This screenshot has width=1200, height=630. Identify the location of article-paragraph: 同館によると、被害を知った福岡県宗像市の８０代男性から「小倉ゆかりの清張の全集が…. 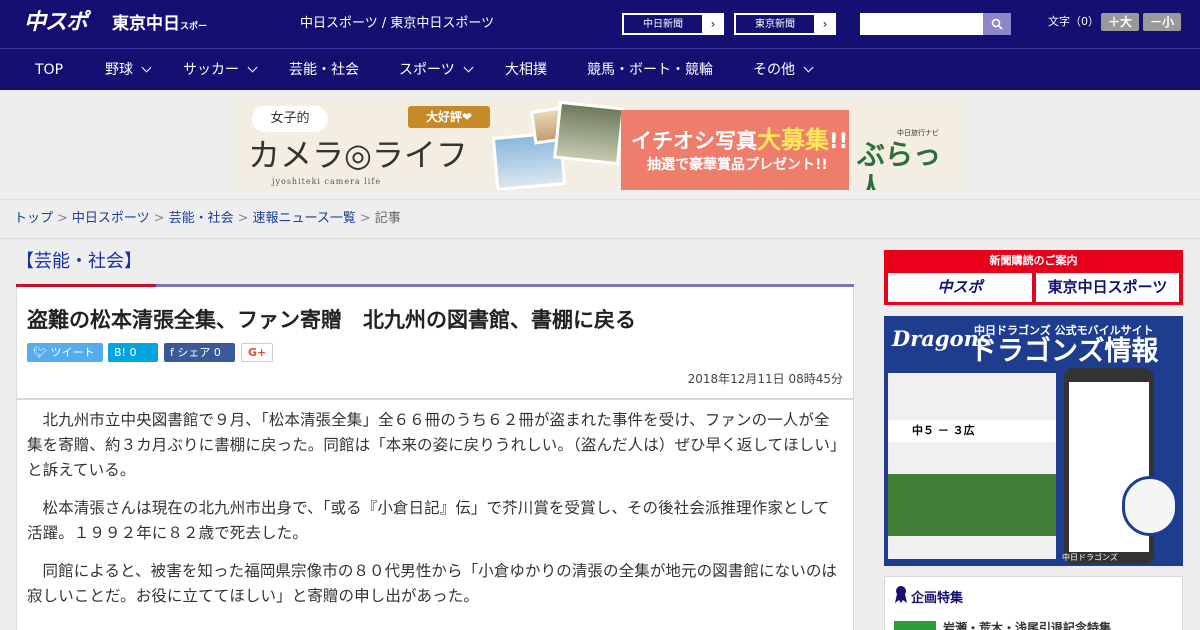
(432, 583).